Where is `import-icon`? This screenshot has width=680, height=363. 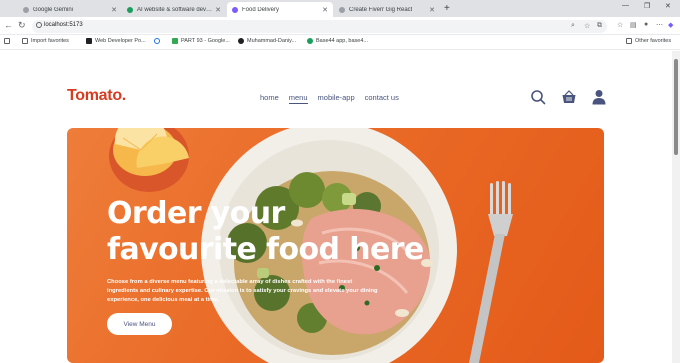
import-icon is located at coordinates (25, 41).